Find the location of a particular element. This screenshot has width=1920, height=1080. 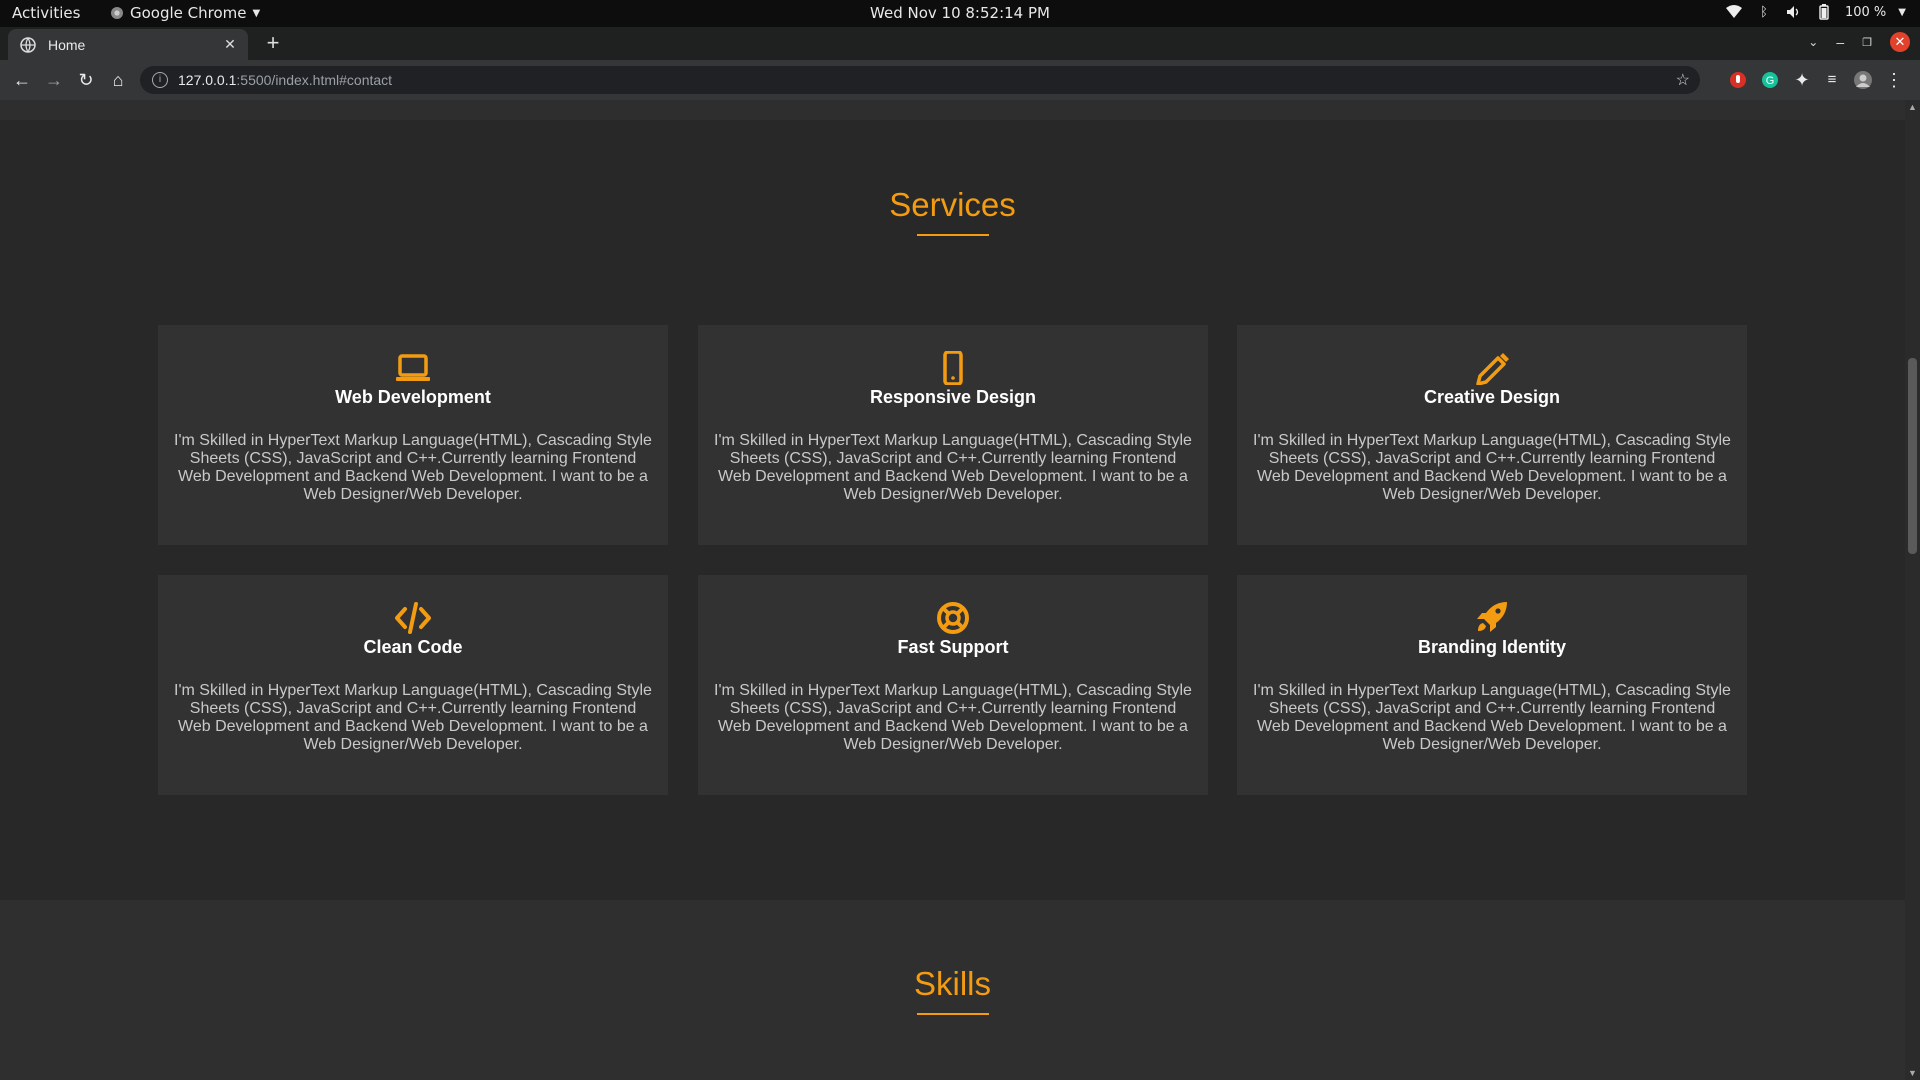

minimize-icon: – is located at coordinates (1840, 42).